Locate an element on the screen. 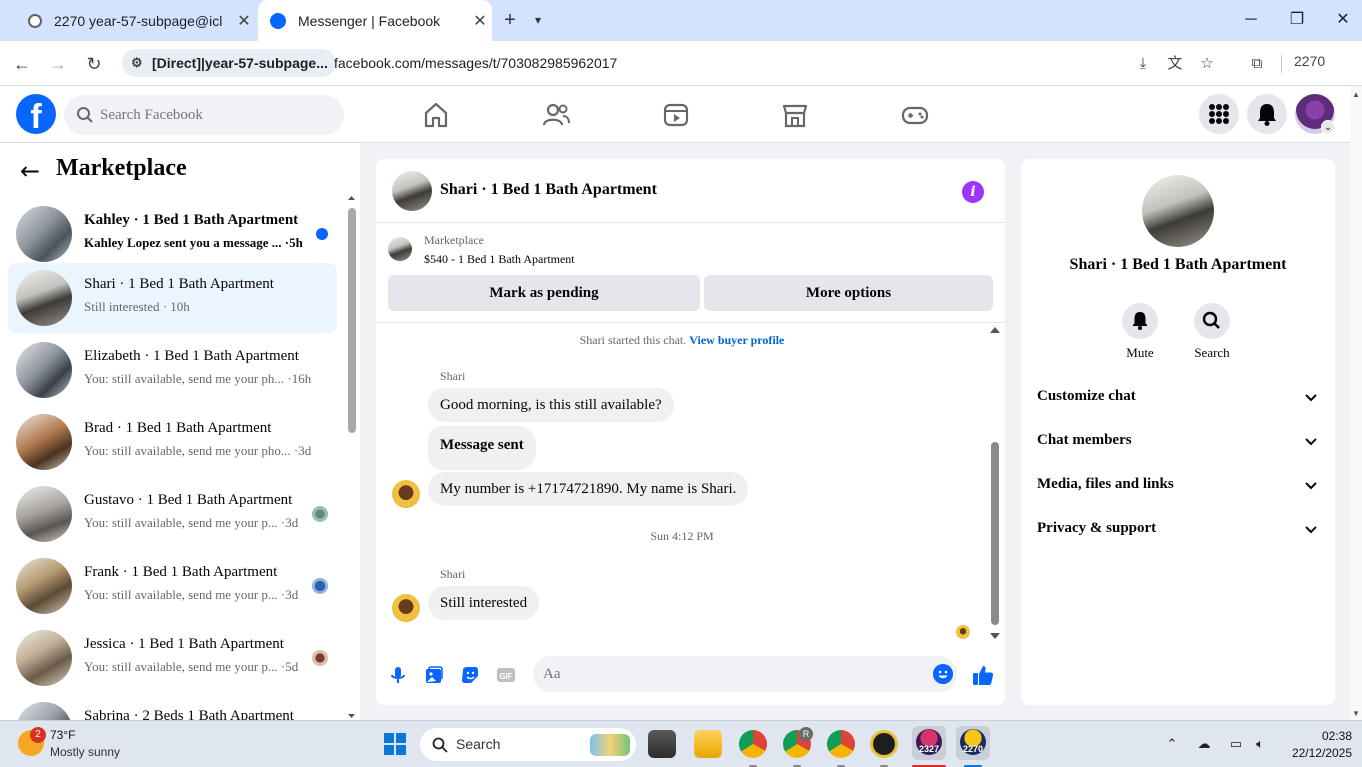  install-app-icon: ⤓ is located at coordinates (1143, 64).